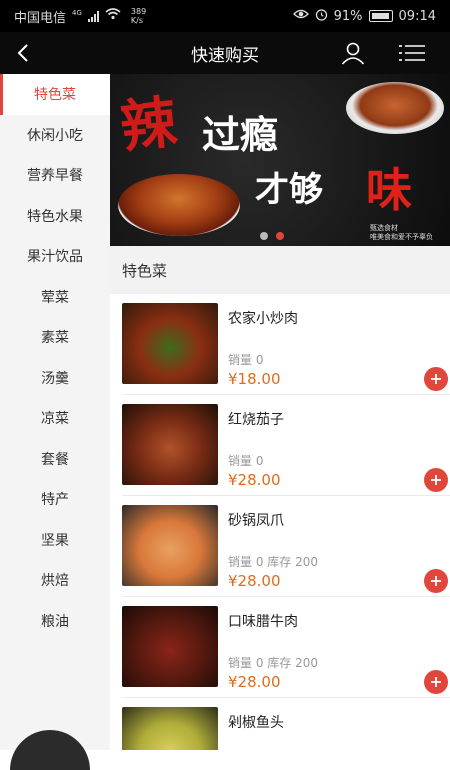 The height and width of the screenshot is (770, 450). Describe the element at coordinates (300, 16) in the screenshot. I see `eye-icon` at that location.